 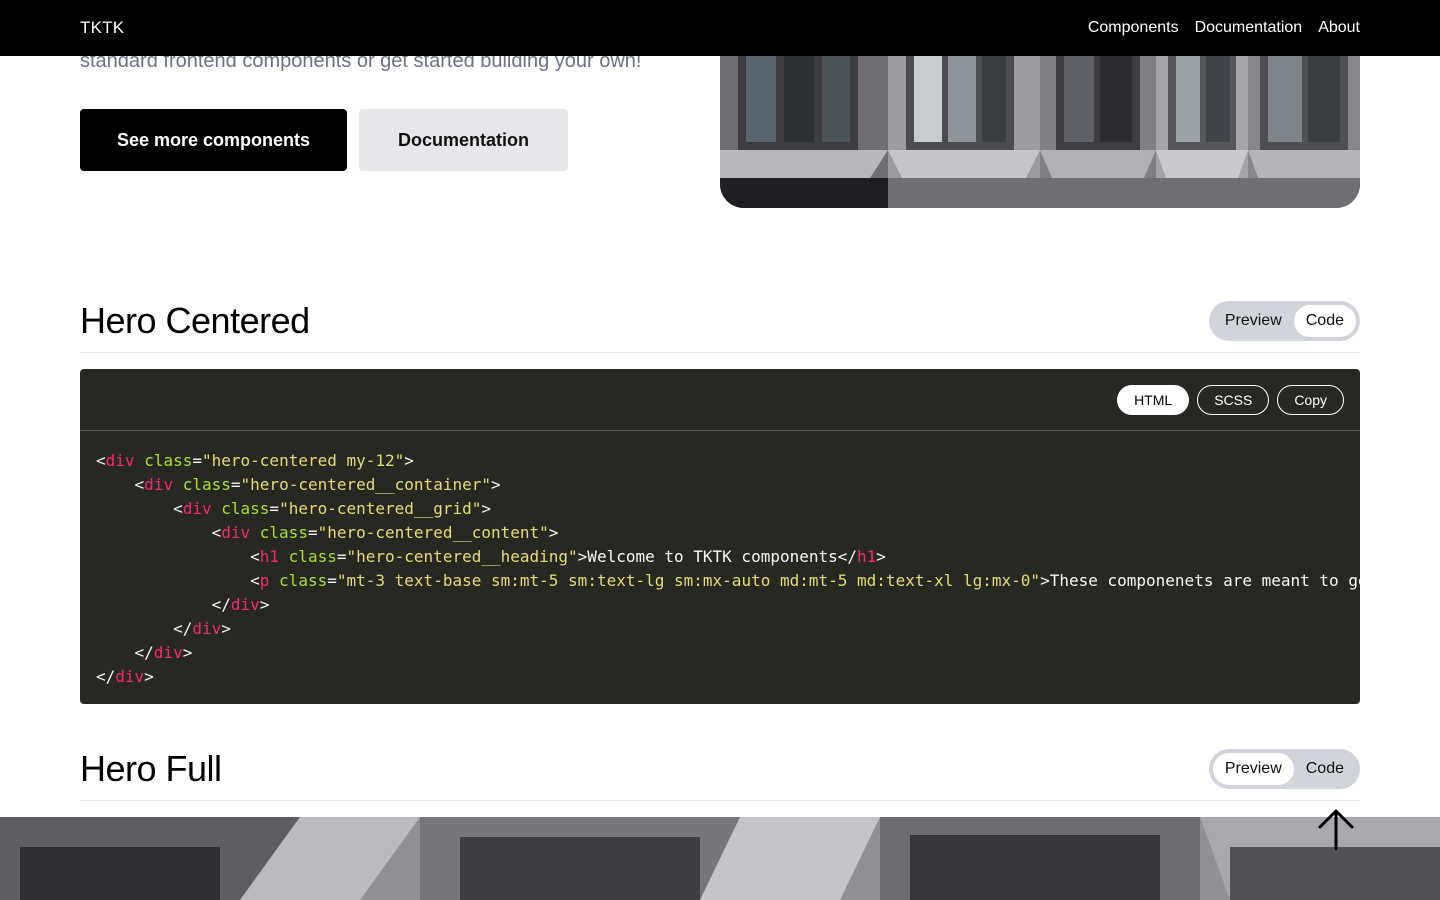 What do you see at coordinates (365, 484) in the screenshot?
I see `code-string-token: "hero-centered__container"` at bounding box center [365, 484].